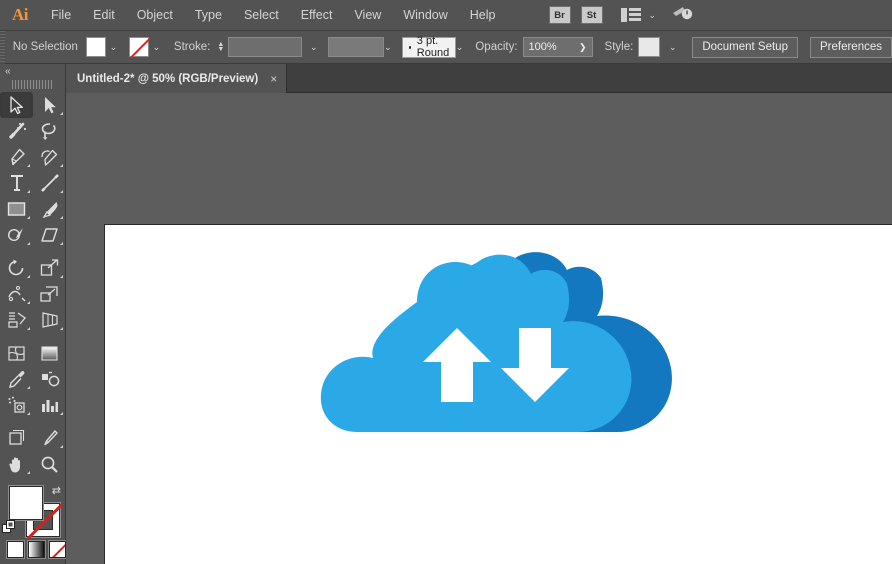 Image resolution: width=892 pixels, height=564 pixels. What do you see at coordinates (460, 47) in the screenshot?
I see `brush-chevron-down-icon: ⌄` at bounding box center [460, 47].